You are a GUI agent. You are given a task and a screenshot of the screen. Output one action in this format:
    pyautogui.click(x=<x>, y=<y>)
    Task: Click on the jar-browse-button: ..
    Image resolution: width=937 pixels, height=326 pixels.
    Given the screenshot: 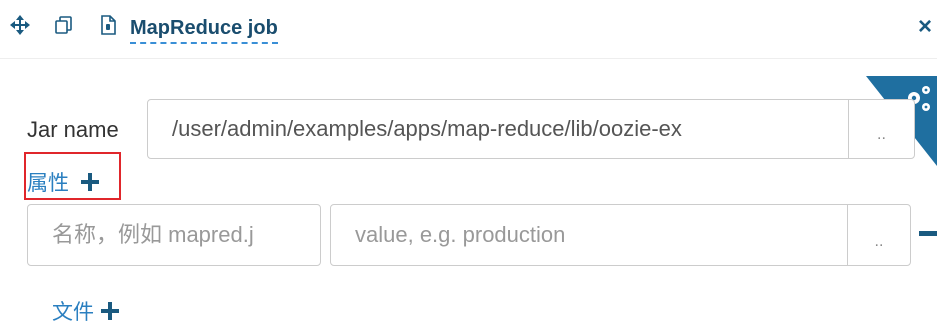 What is the action you would take?
    pyautogui.click(x=881, y=129)
    